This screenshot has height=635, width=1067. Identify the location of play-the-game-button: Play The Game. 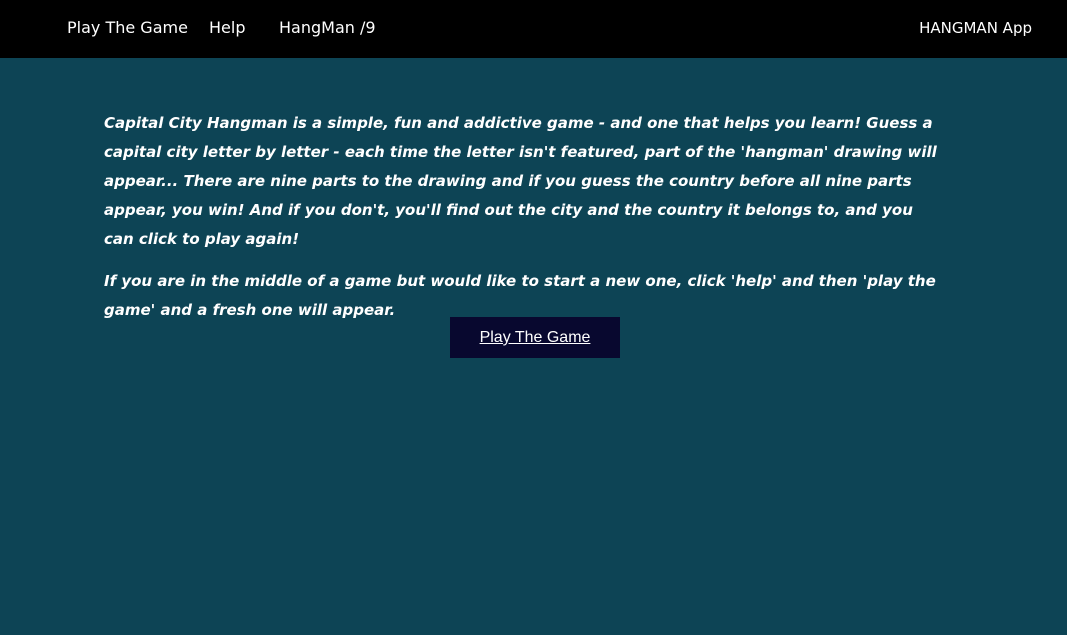
(535, 337).